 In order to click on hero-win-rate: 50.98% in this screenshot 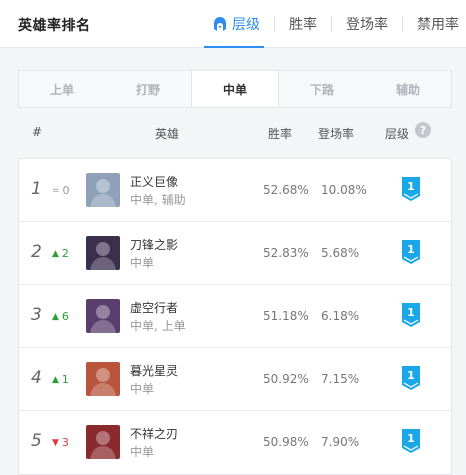, I will do `click(286, 442)`.